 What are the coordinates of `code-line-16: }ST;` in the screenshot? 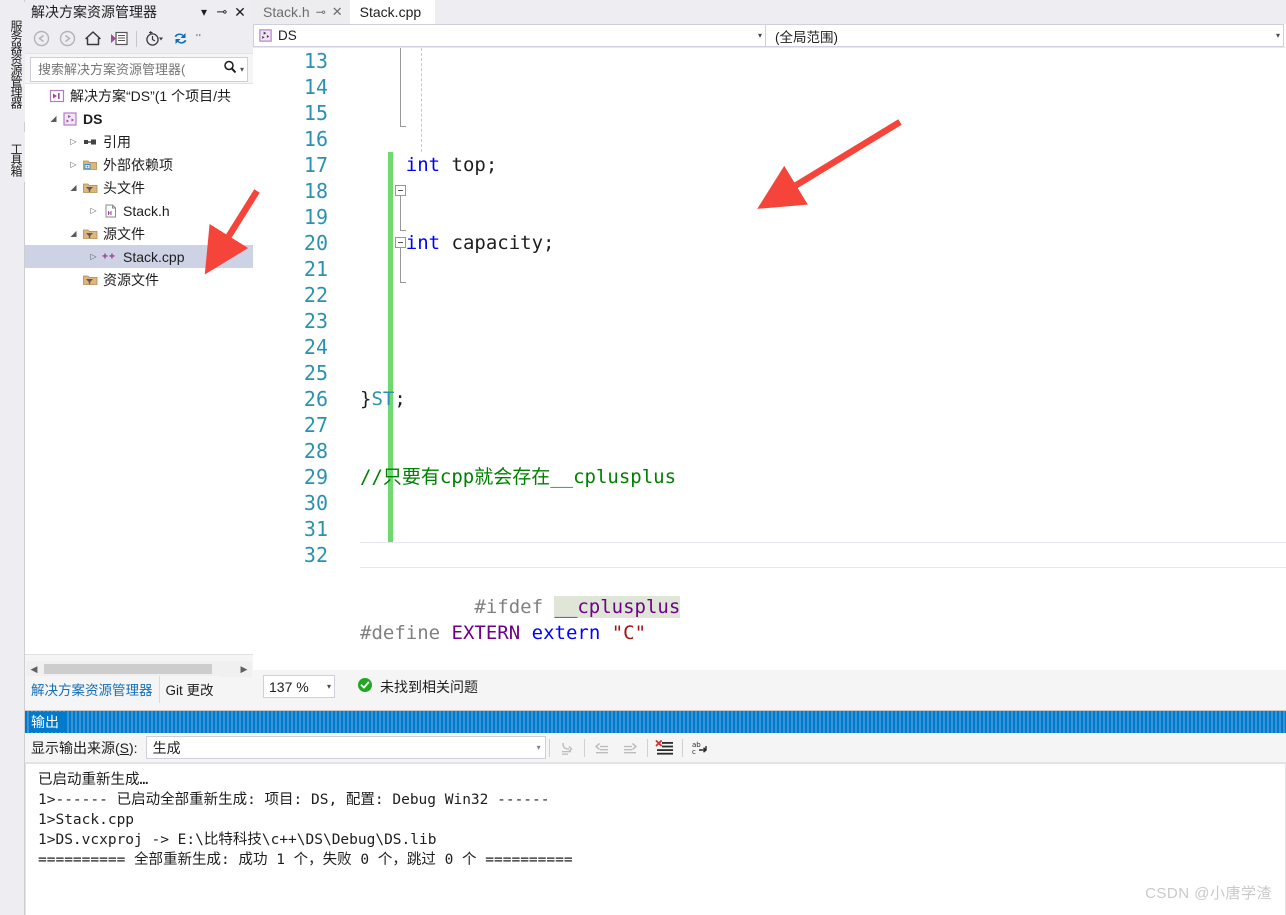 It's located at (823, 399).